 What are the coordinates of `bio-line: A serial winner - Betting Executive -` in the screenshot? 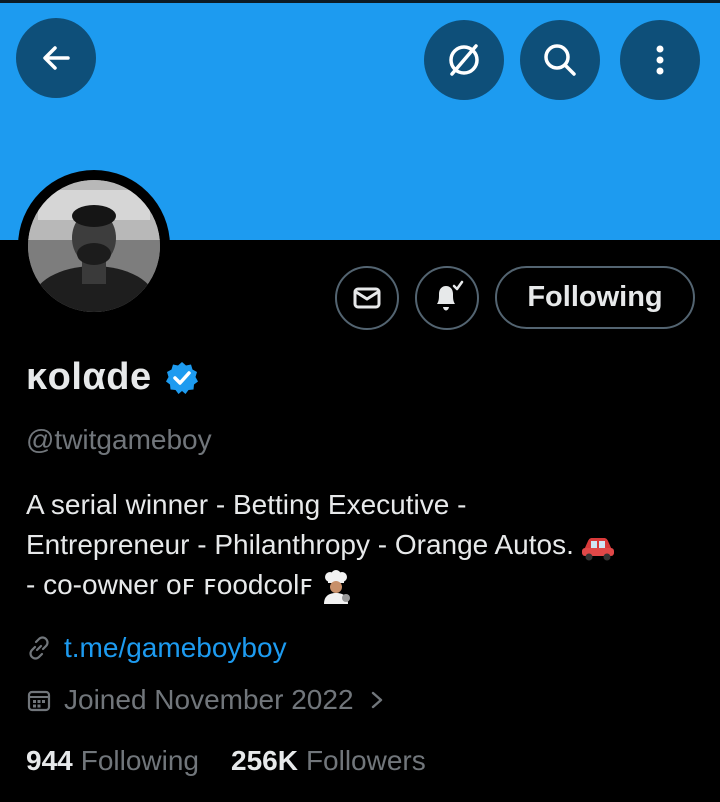 It's located at (246, 504).